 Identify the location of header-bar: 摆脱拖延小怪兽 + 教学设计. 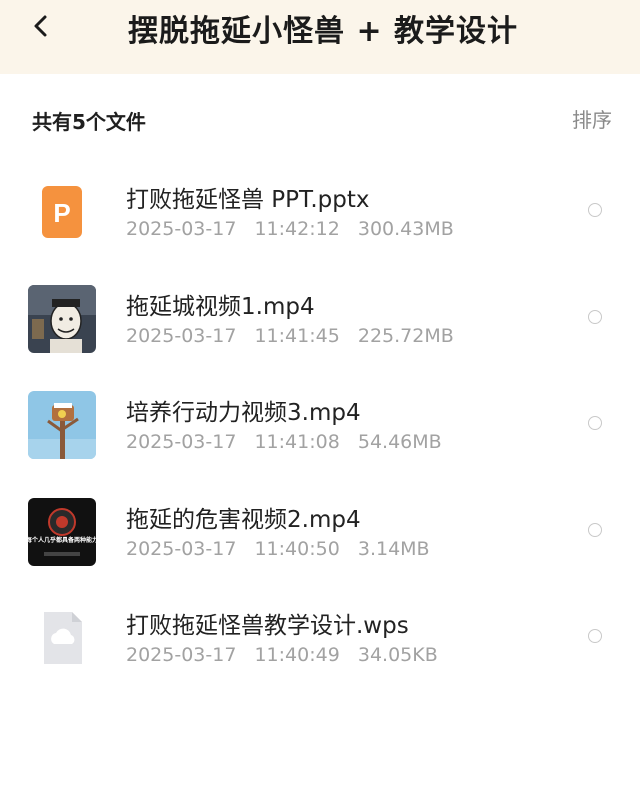
(320, 37).